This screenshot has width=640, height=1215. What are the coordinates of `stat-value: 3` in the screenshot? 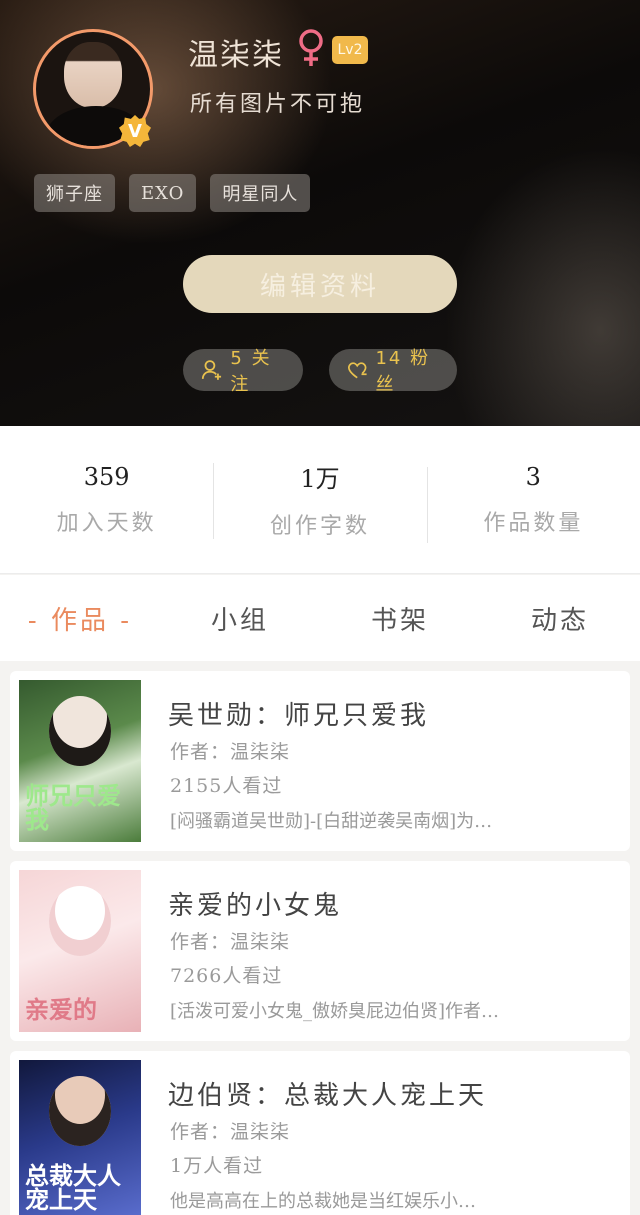 It's located at (533, 476).